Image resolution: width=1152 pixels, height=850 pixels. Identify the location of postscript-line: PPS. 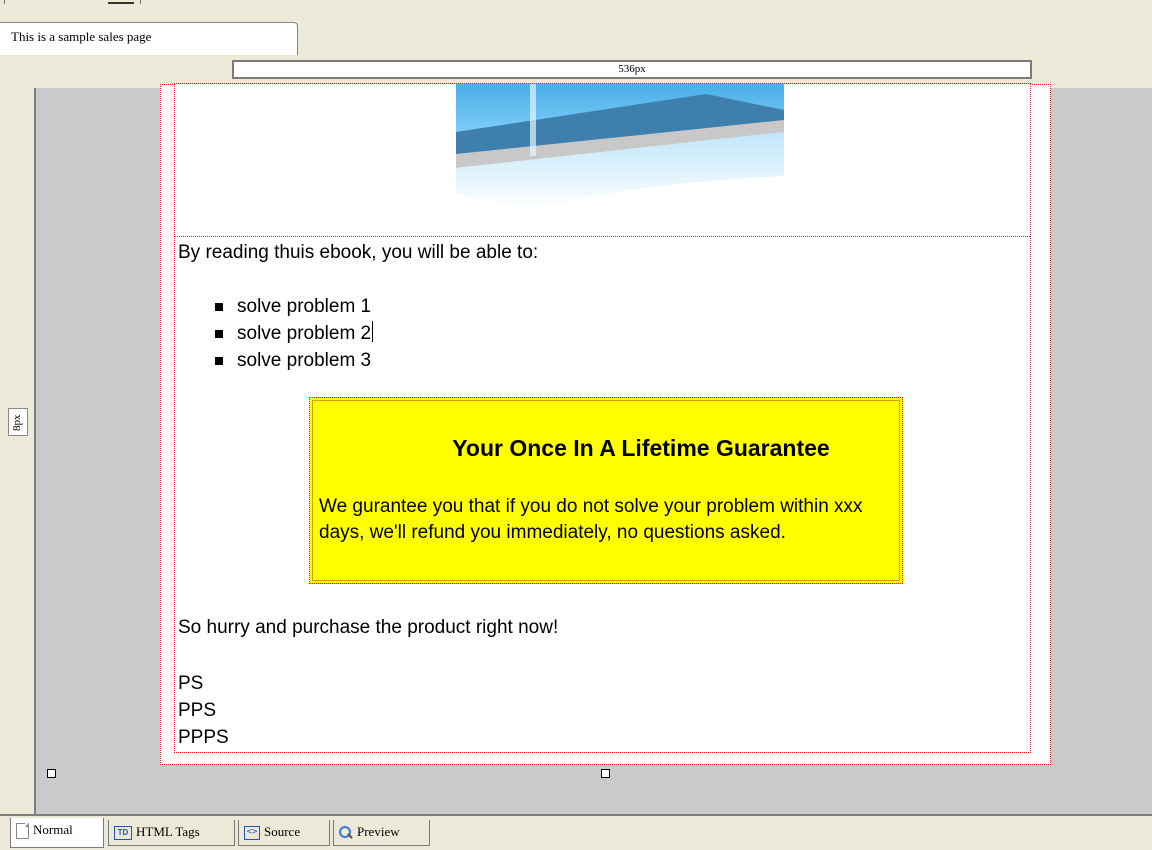
(197, 710).